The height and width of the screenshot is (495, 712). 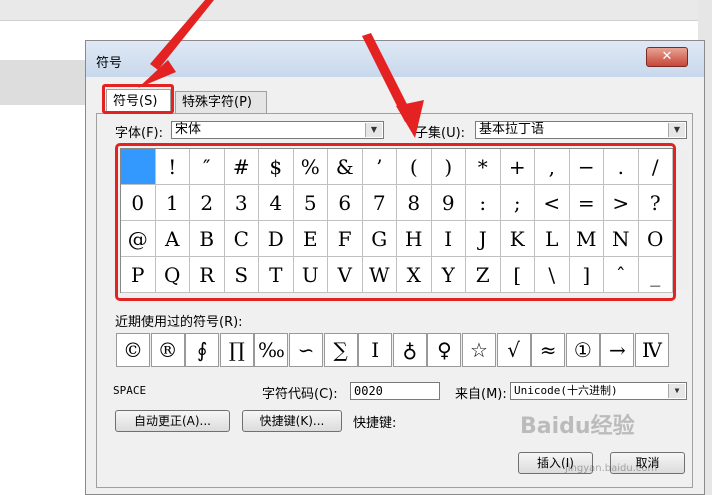 What do you see at coordinates (611, 468) in the screenshot?
I see `watermark-url: jingyan.baidu.com` at bounding box center [611, 468].